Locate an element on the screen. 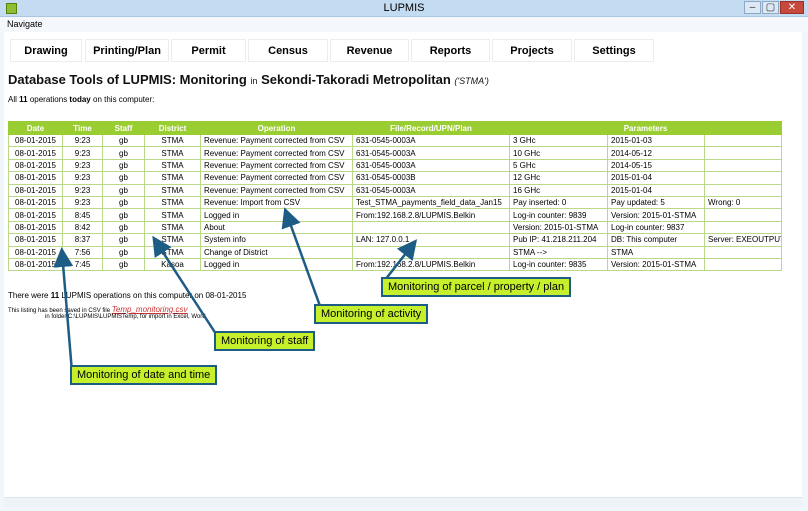  maximize-button: ▢ is located at coordinates (770, 7).